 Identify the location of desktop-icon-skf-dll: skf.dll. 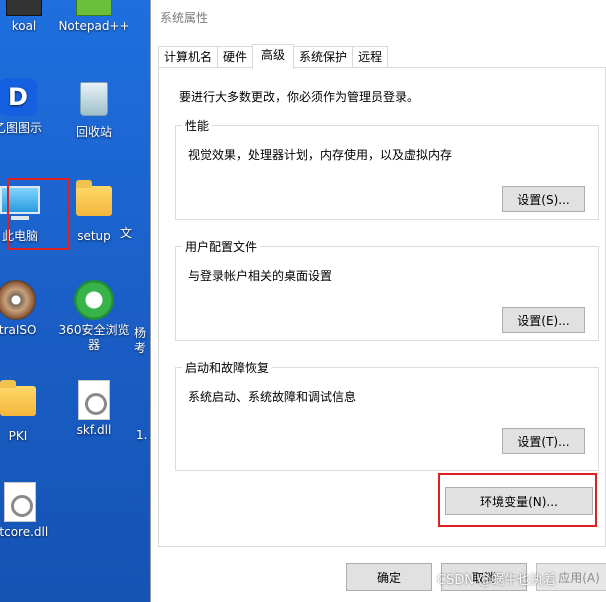
(94, 409).